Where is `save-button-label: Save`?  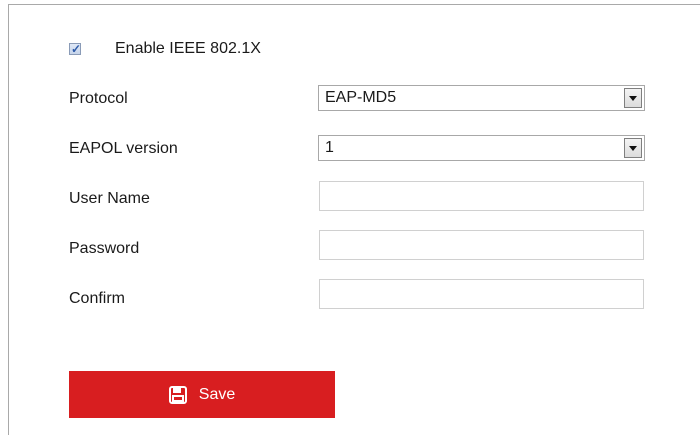
save-button-label: Save is located at coordinates (217, 394).